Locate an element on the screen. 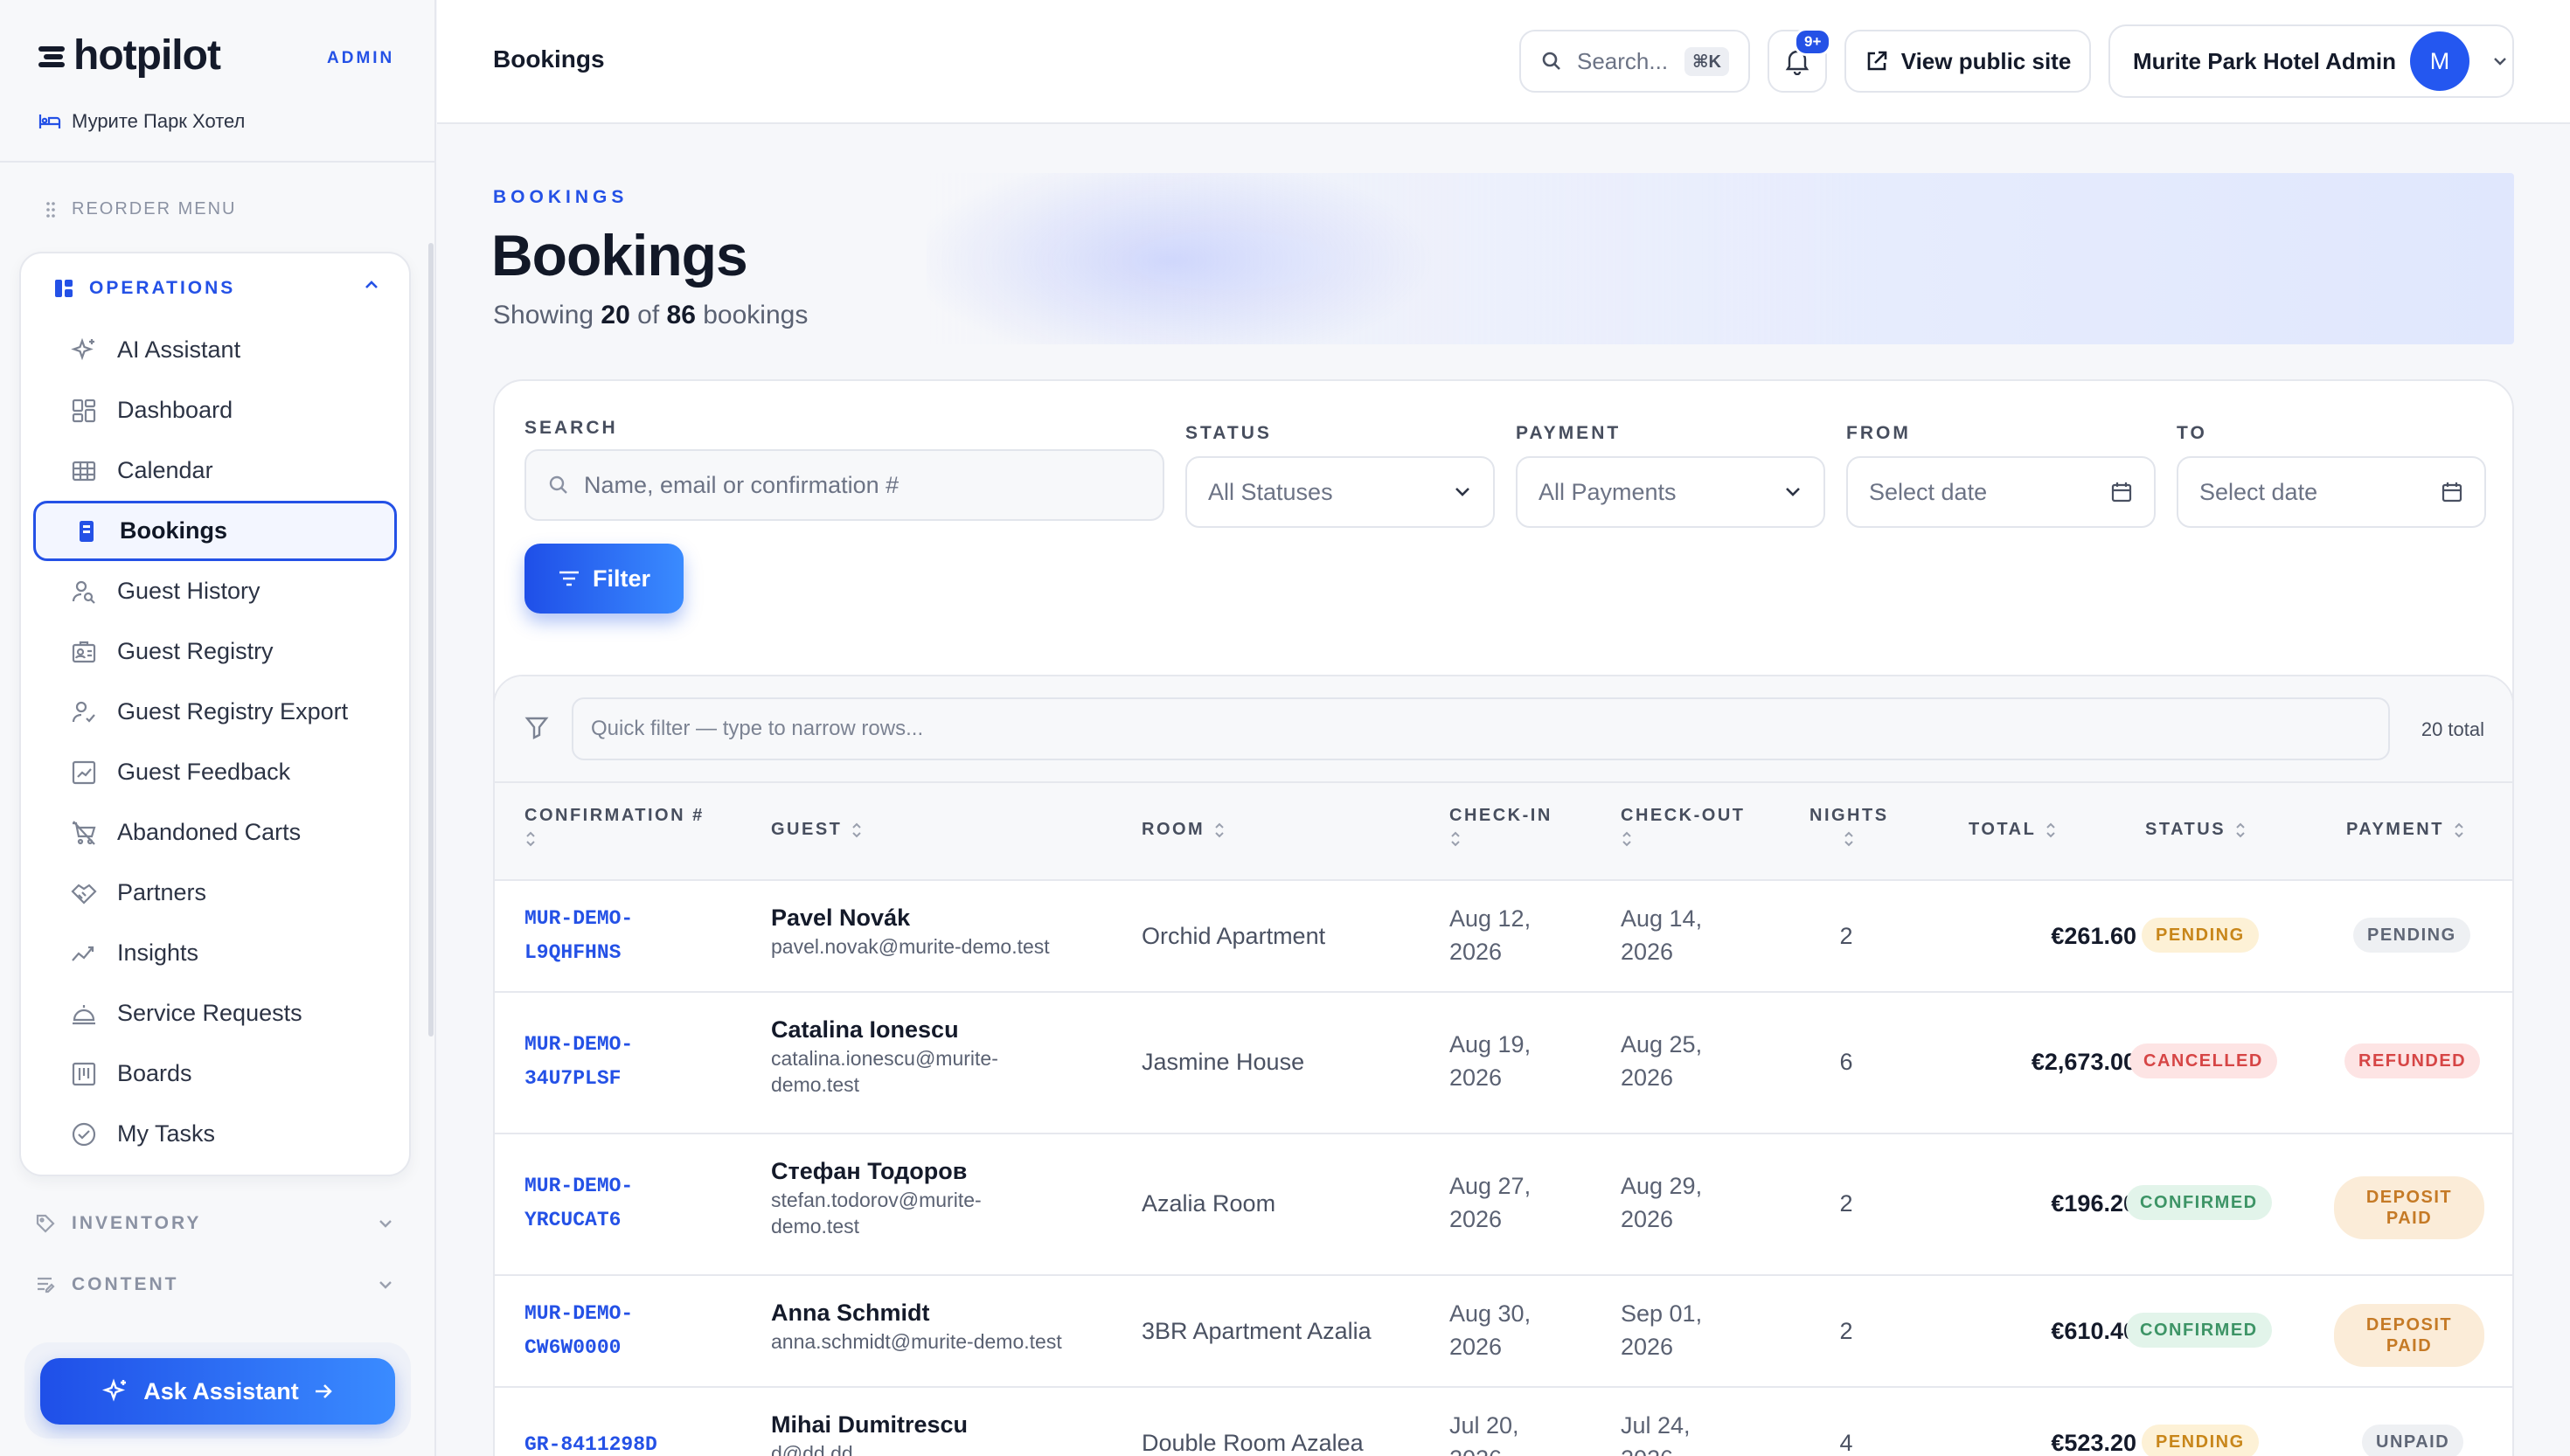 This screenshot has height=1456, width=2570. sidebar-item-calendar: Calendar is located at coordinates (215, 470).